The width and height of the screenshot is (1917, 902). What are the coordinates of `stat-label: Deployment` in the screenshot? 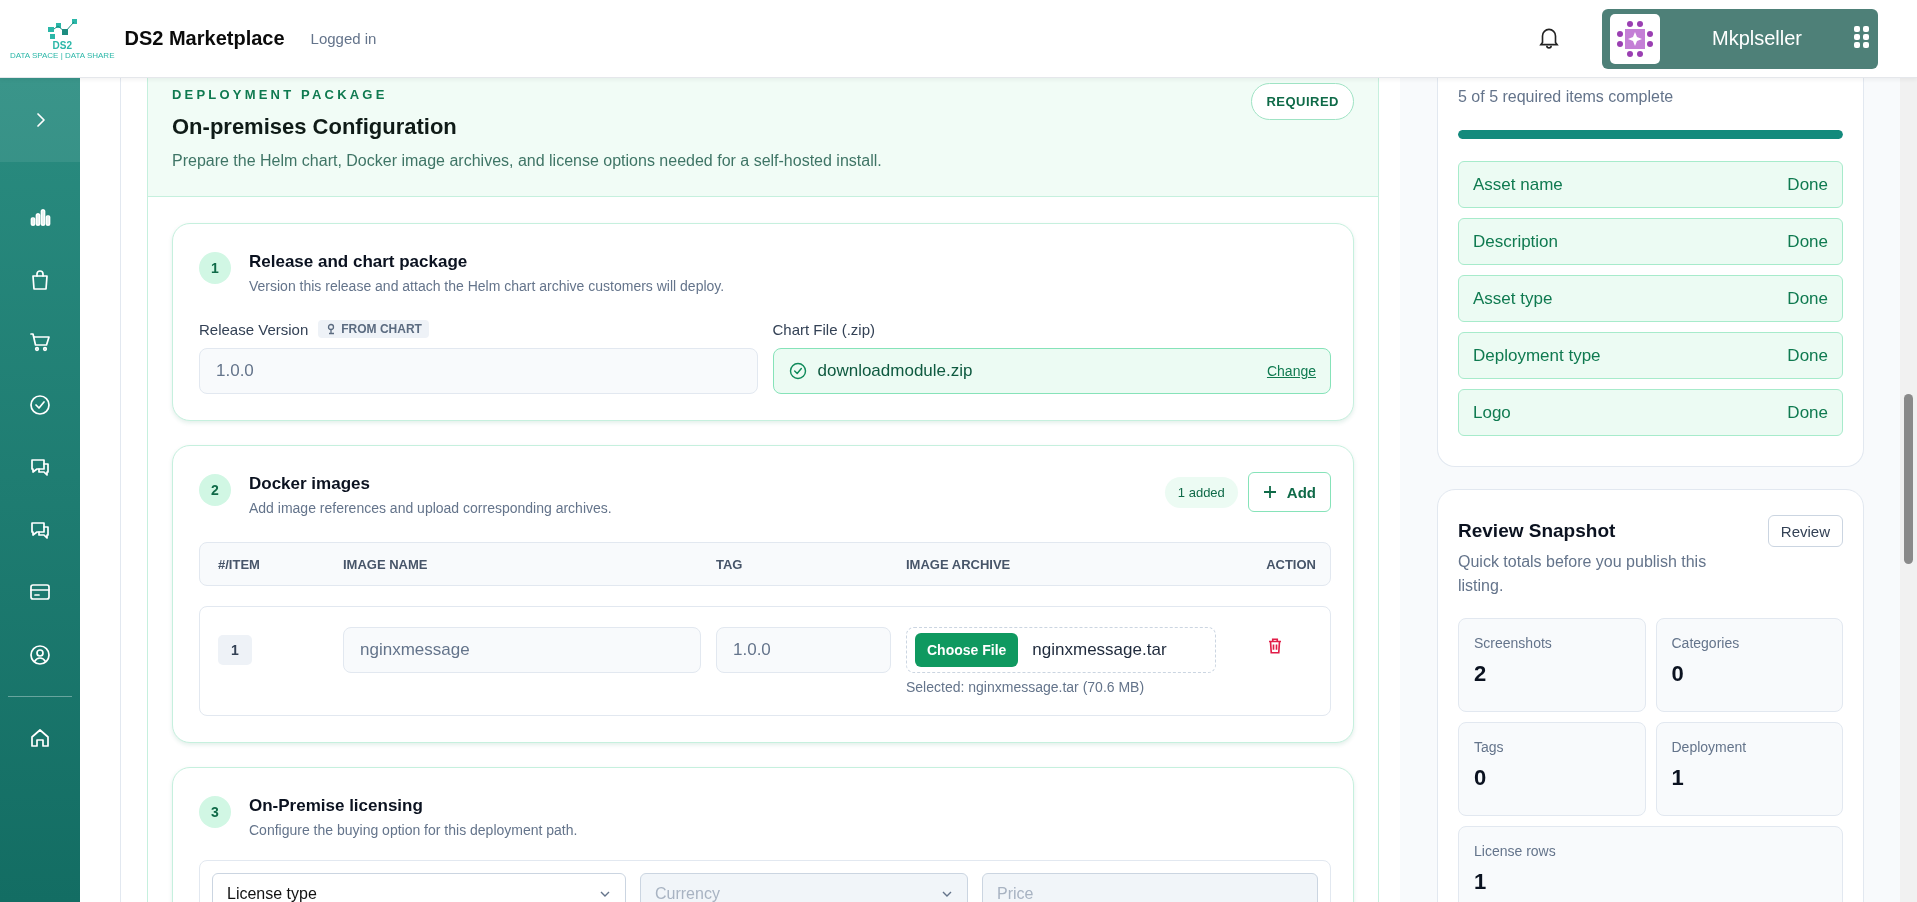 It's located at (1709, 747).